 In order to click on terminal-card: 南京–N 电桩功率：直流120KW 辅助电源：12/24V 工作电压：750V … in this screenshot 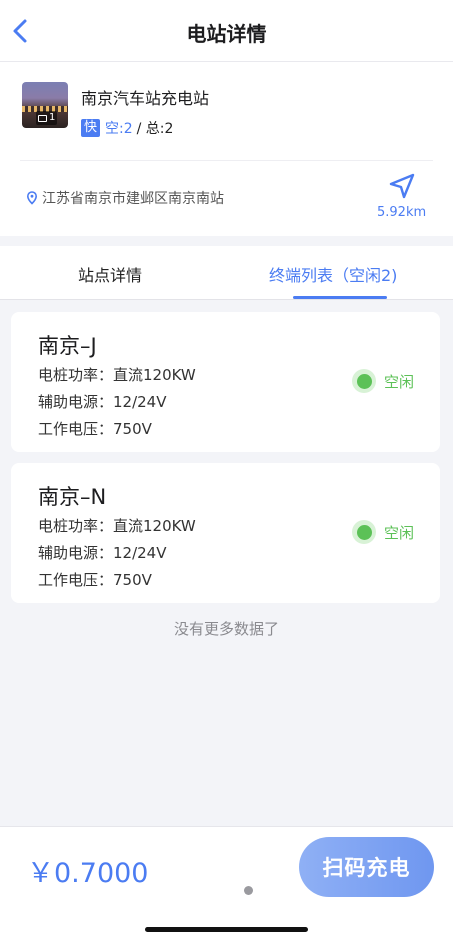, I will do `click(225, 533)`.